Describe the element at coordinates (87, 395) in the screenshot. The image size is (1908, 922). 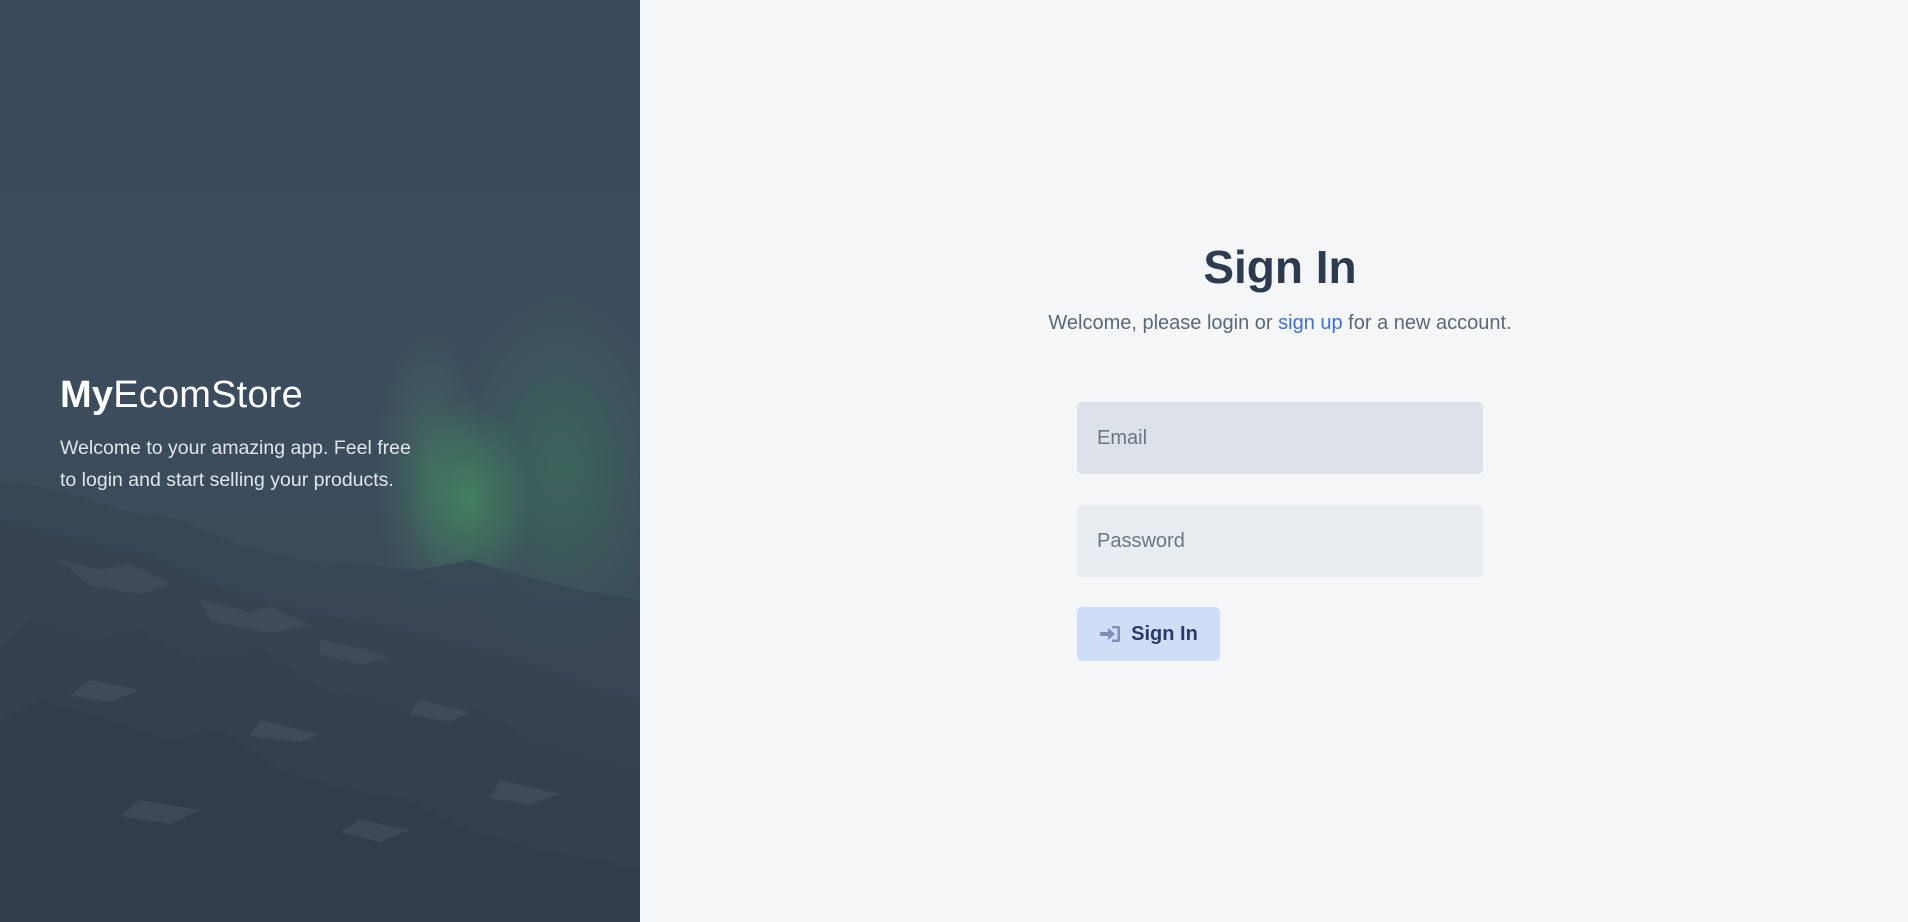
I see `brand-bold-part: My` at that location.